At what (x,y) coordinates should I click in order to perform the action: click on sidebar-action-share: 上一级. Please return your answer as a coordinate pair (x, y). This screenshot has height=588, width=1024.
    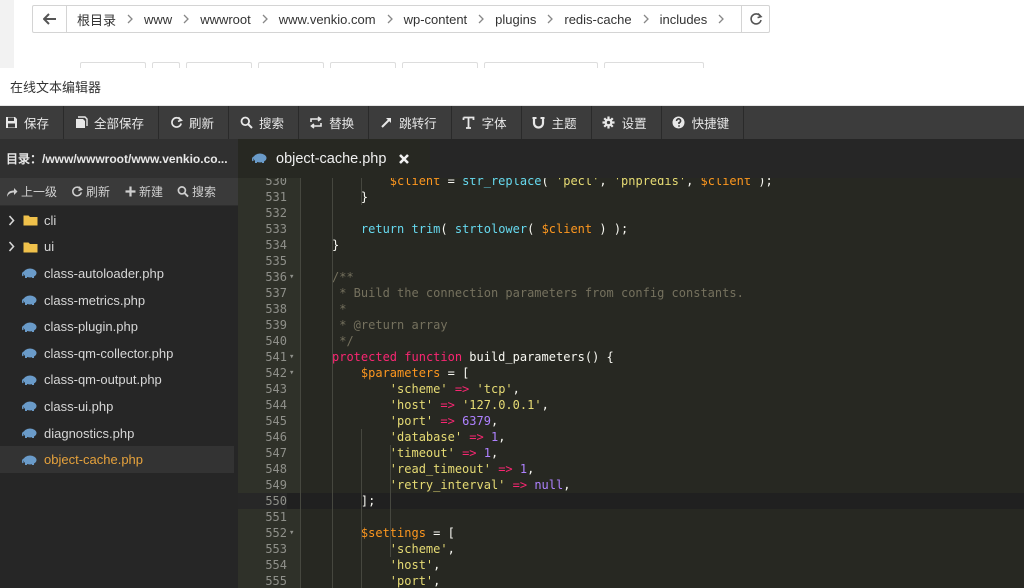
    Looking at the image, I should click on (31, 191).